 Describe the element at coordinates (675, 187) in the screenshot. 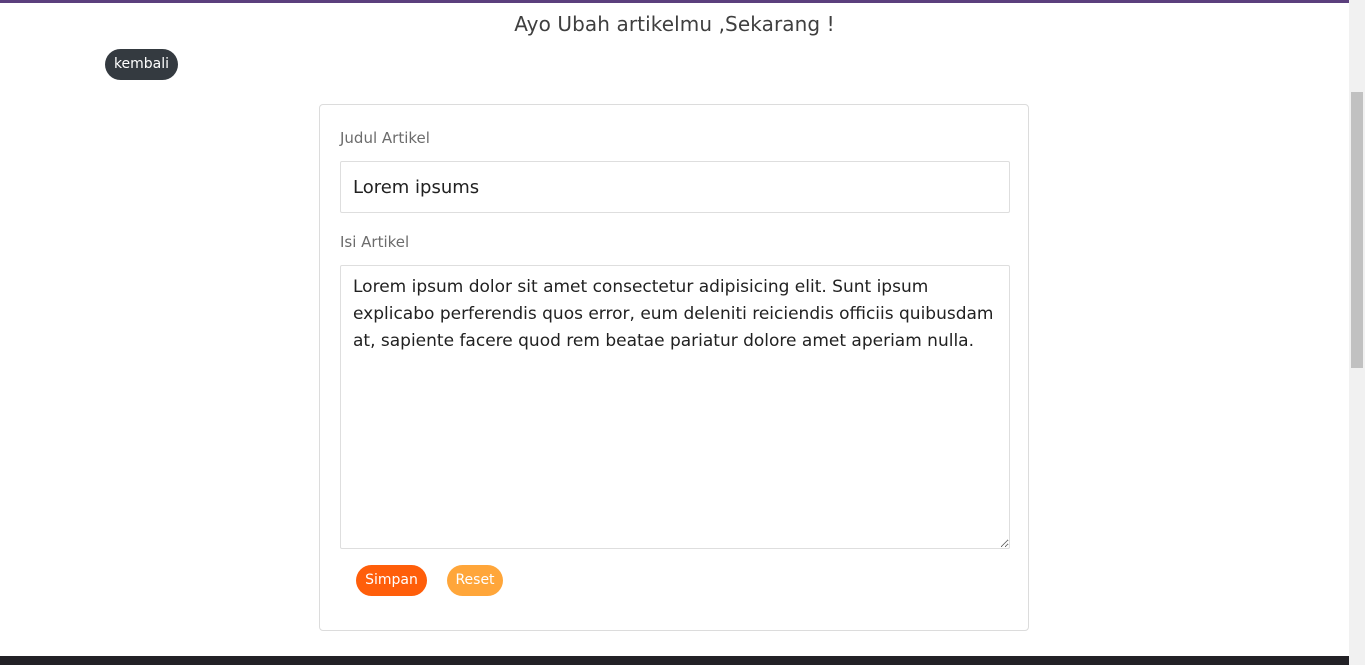

I see `title-input` at that location.